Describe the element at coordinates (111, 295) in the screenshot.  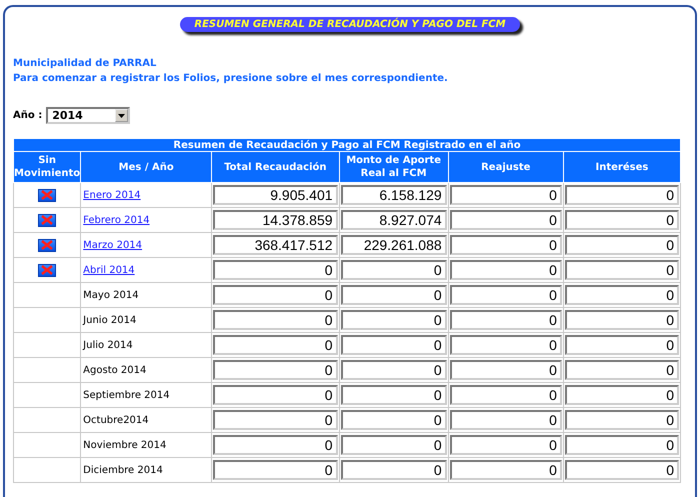
I see `month-label: Mayo 2014` at that location.